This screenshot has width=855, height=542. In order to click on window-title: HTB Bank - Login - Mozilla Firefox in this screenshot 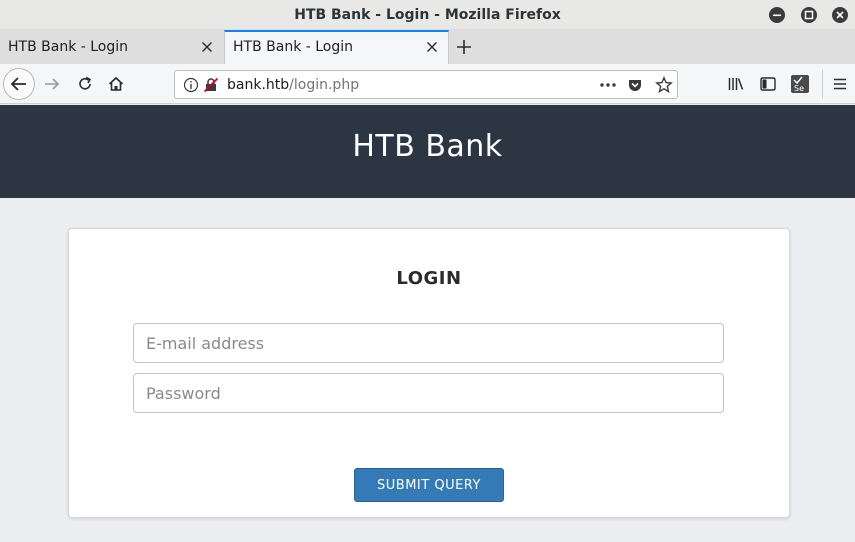, I will do `click(427, 15)`.